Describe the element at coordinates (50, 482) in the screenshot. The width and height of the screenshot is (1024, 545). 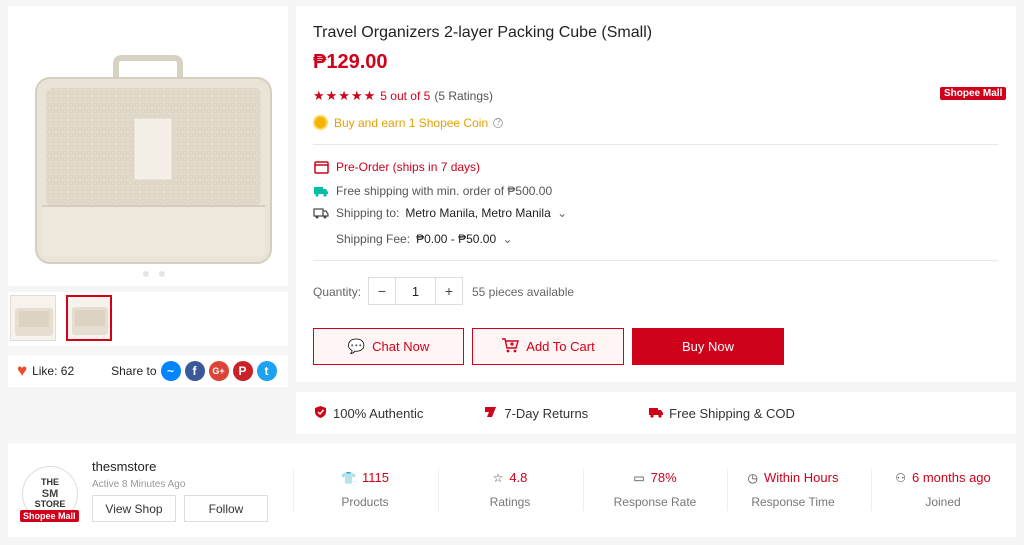
I see `shop-logo-line1: THE` at that location.